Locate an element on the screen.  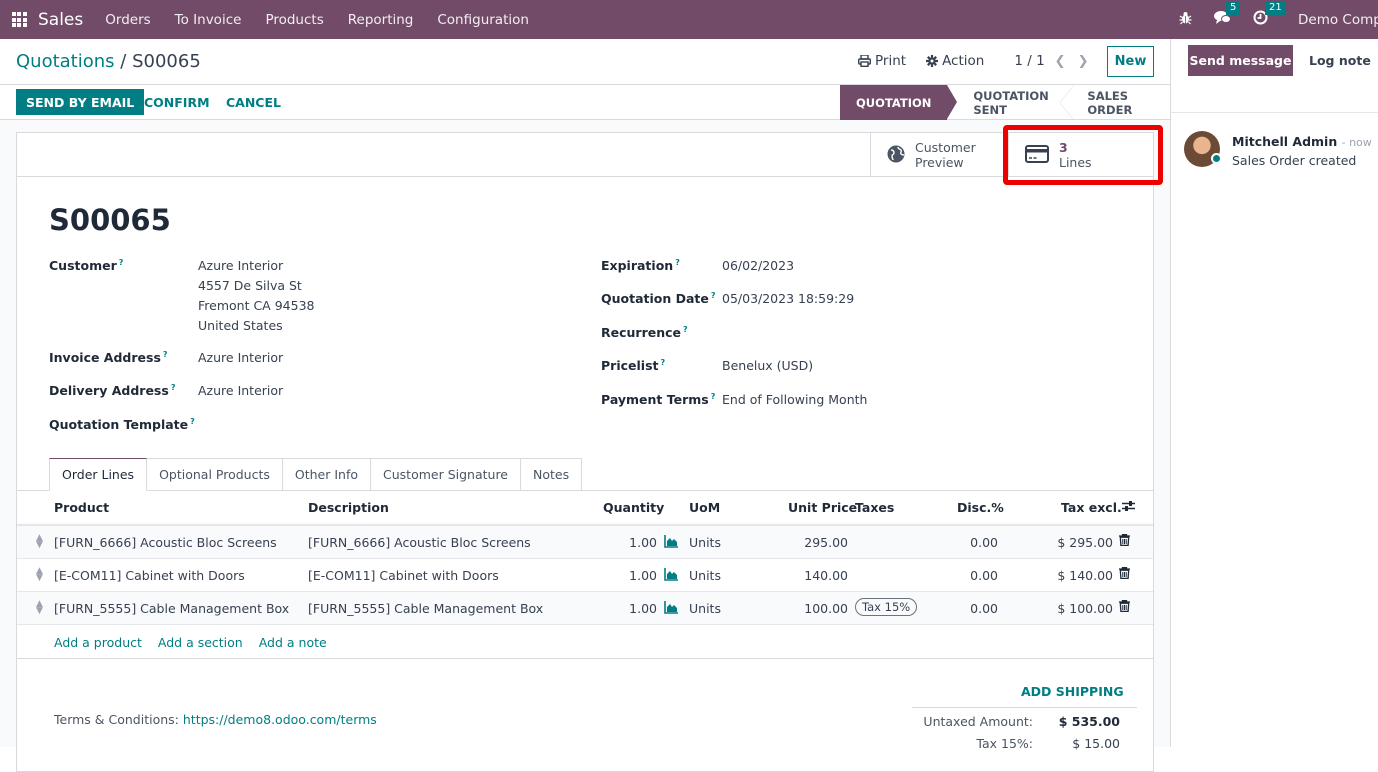
company-switcher: Demo Company is located at coordinates (1338, 20).